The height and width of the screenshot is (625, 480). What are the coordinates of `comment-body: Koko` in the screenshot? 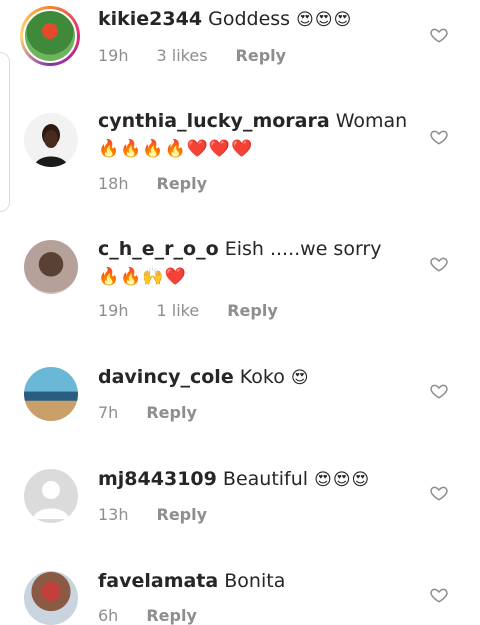 It's located at (262, 377).